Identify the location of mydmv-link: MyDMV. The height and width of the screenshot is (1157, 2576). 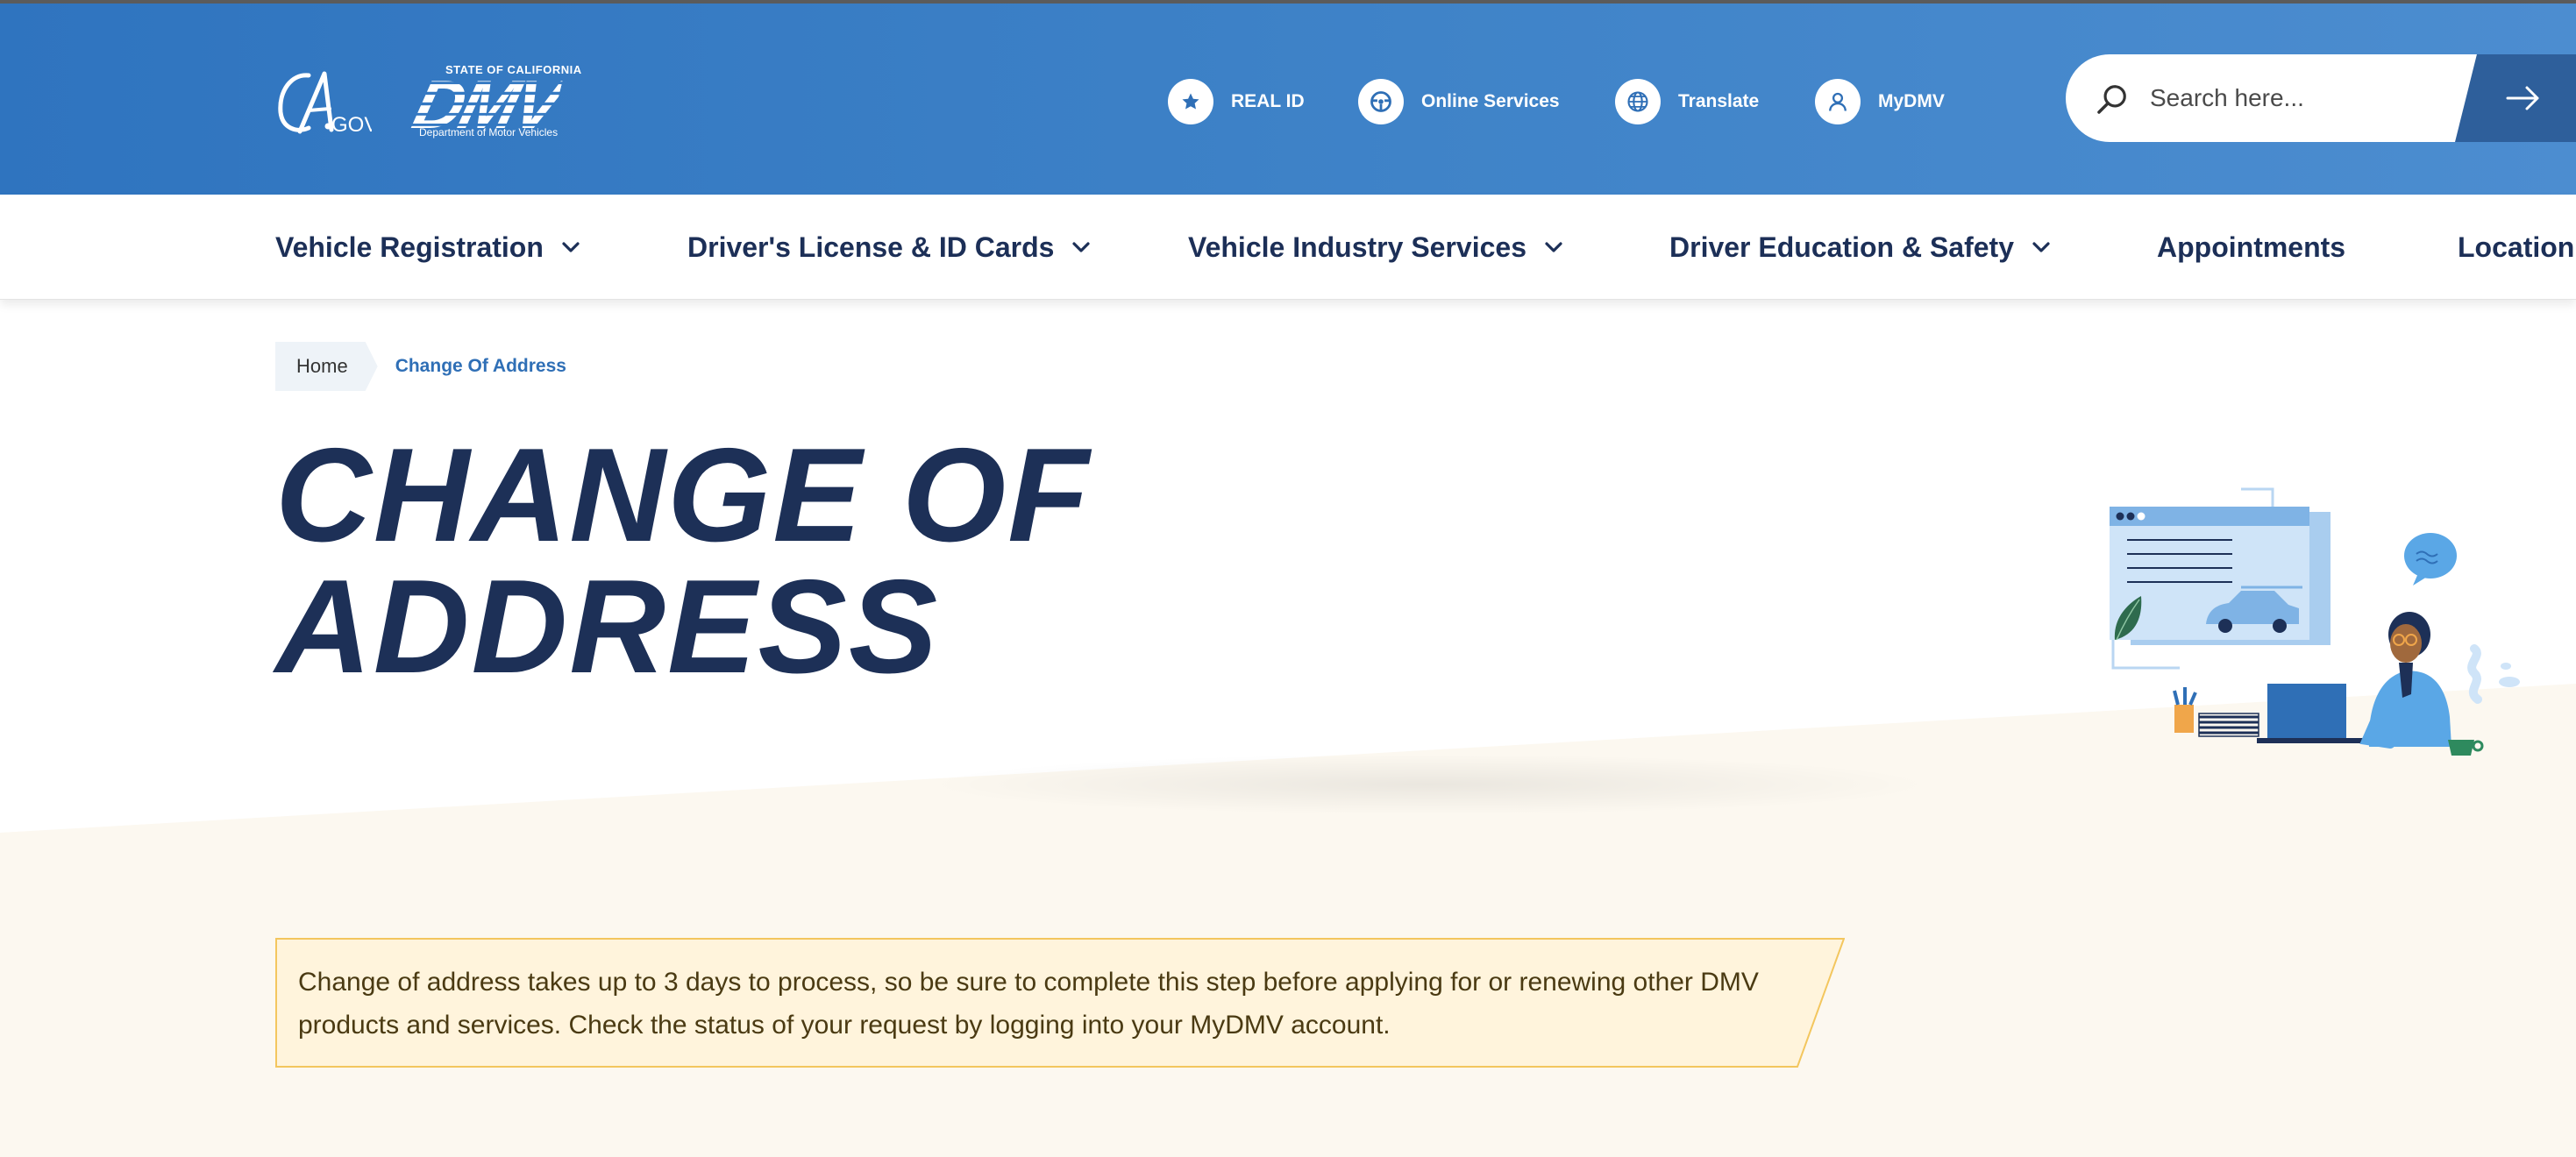
(1880, 101).